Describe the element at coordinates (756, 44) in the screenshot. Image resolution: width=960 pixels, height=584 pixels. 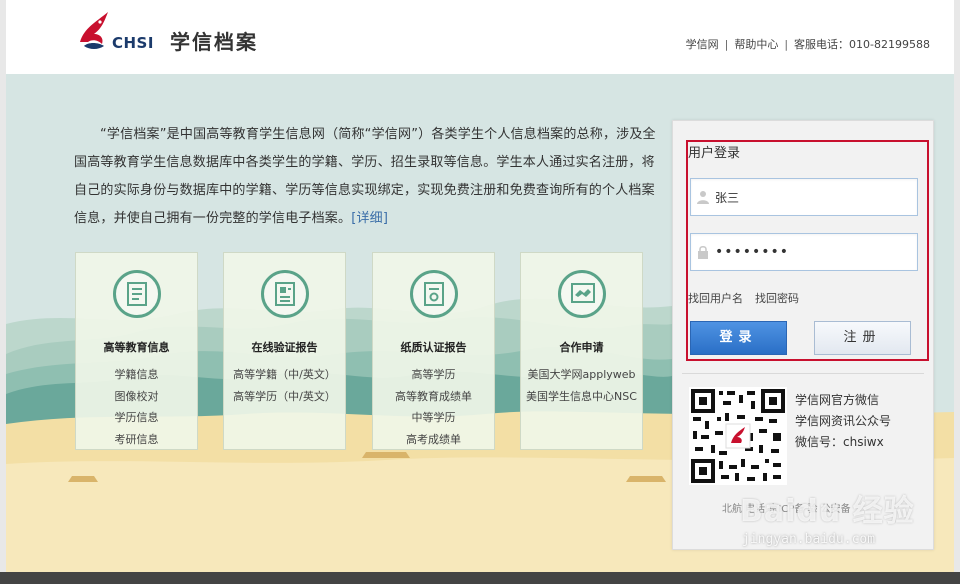
I see `link-help-center: 帮助中心` at that location.